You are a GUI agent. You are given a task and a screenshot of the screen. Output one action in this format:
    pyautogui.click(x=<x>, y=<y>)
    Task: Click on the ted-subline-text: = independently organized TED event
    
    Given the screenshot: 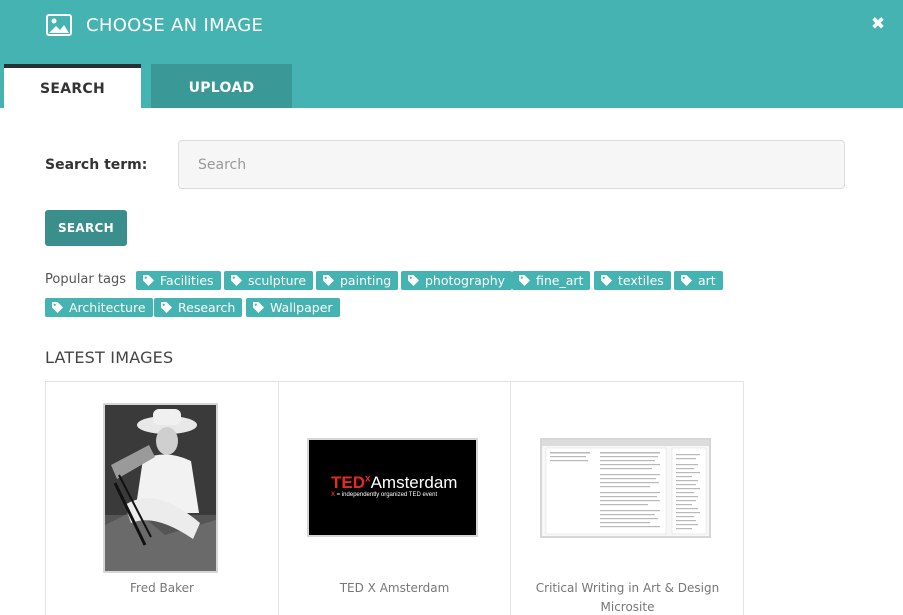 What is the action you would take?
    pyautogui.click(x=386, y=495)
    